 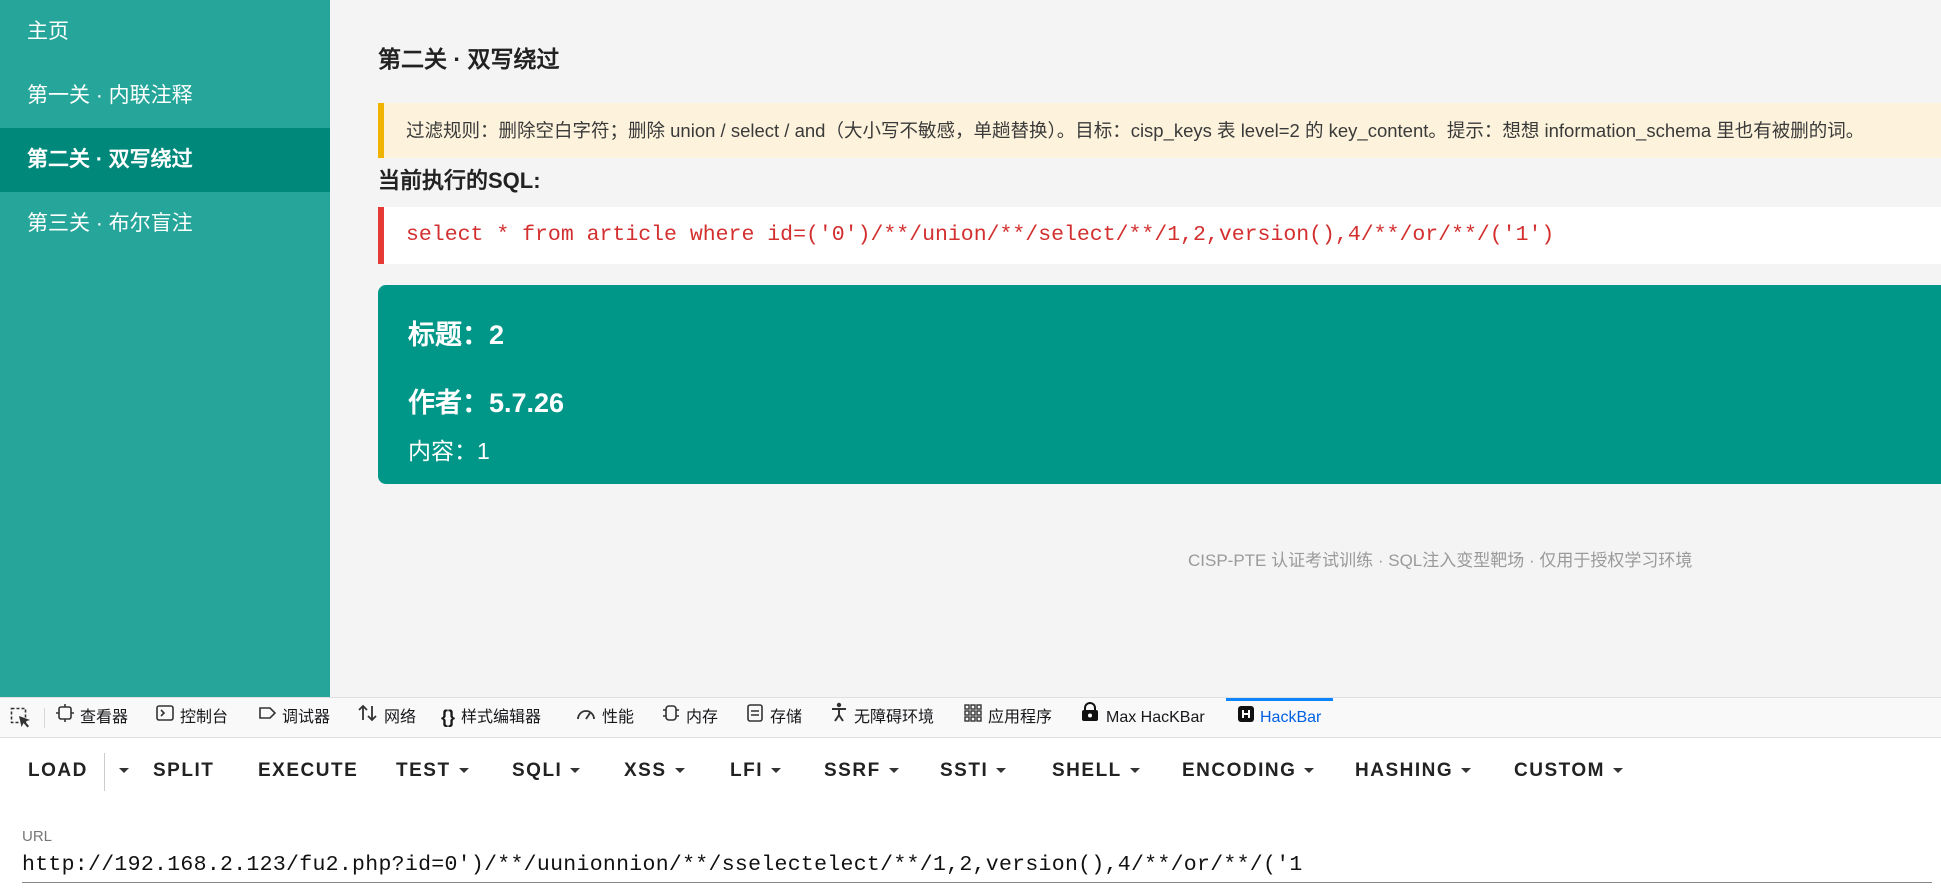 What do you see at coordinates (165, 717) in the screenshot?
I see `console-icon` at bounding box center [165, 717].